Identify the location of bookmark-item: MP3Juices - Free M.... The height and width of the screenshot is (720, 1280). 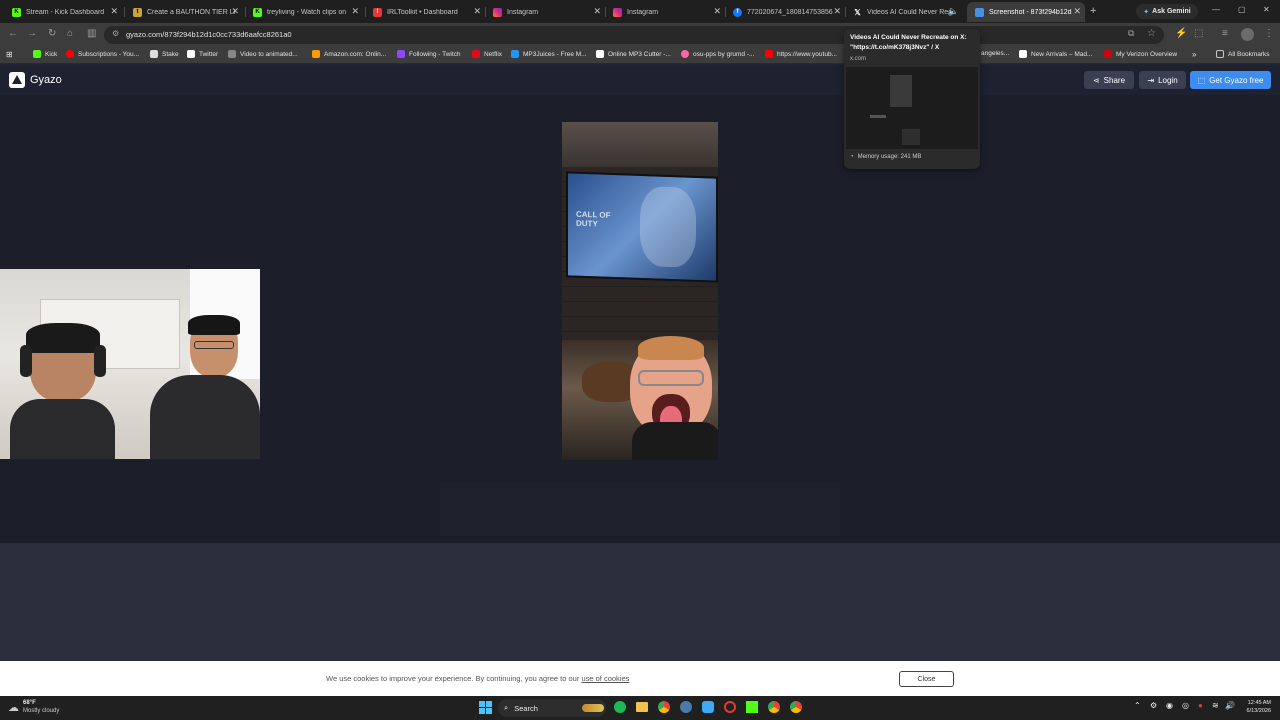
(549, 54).